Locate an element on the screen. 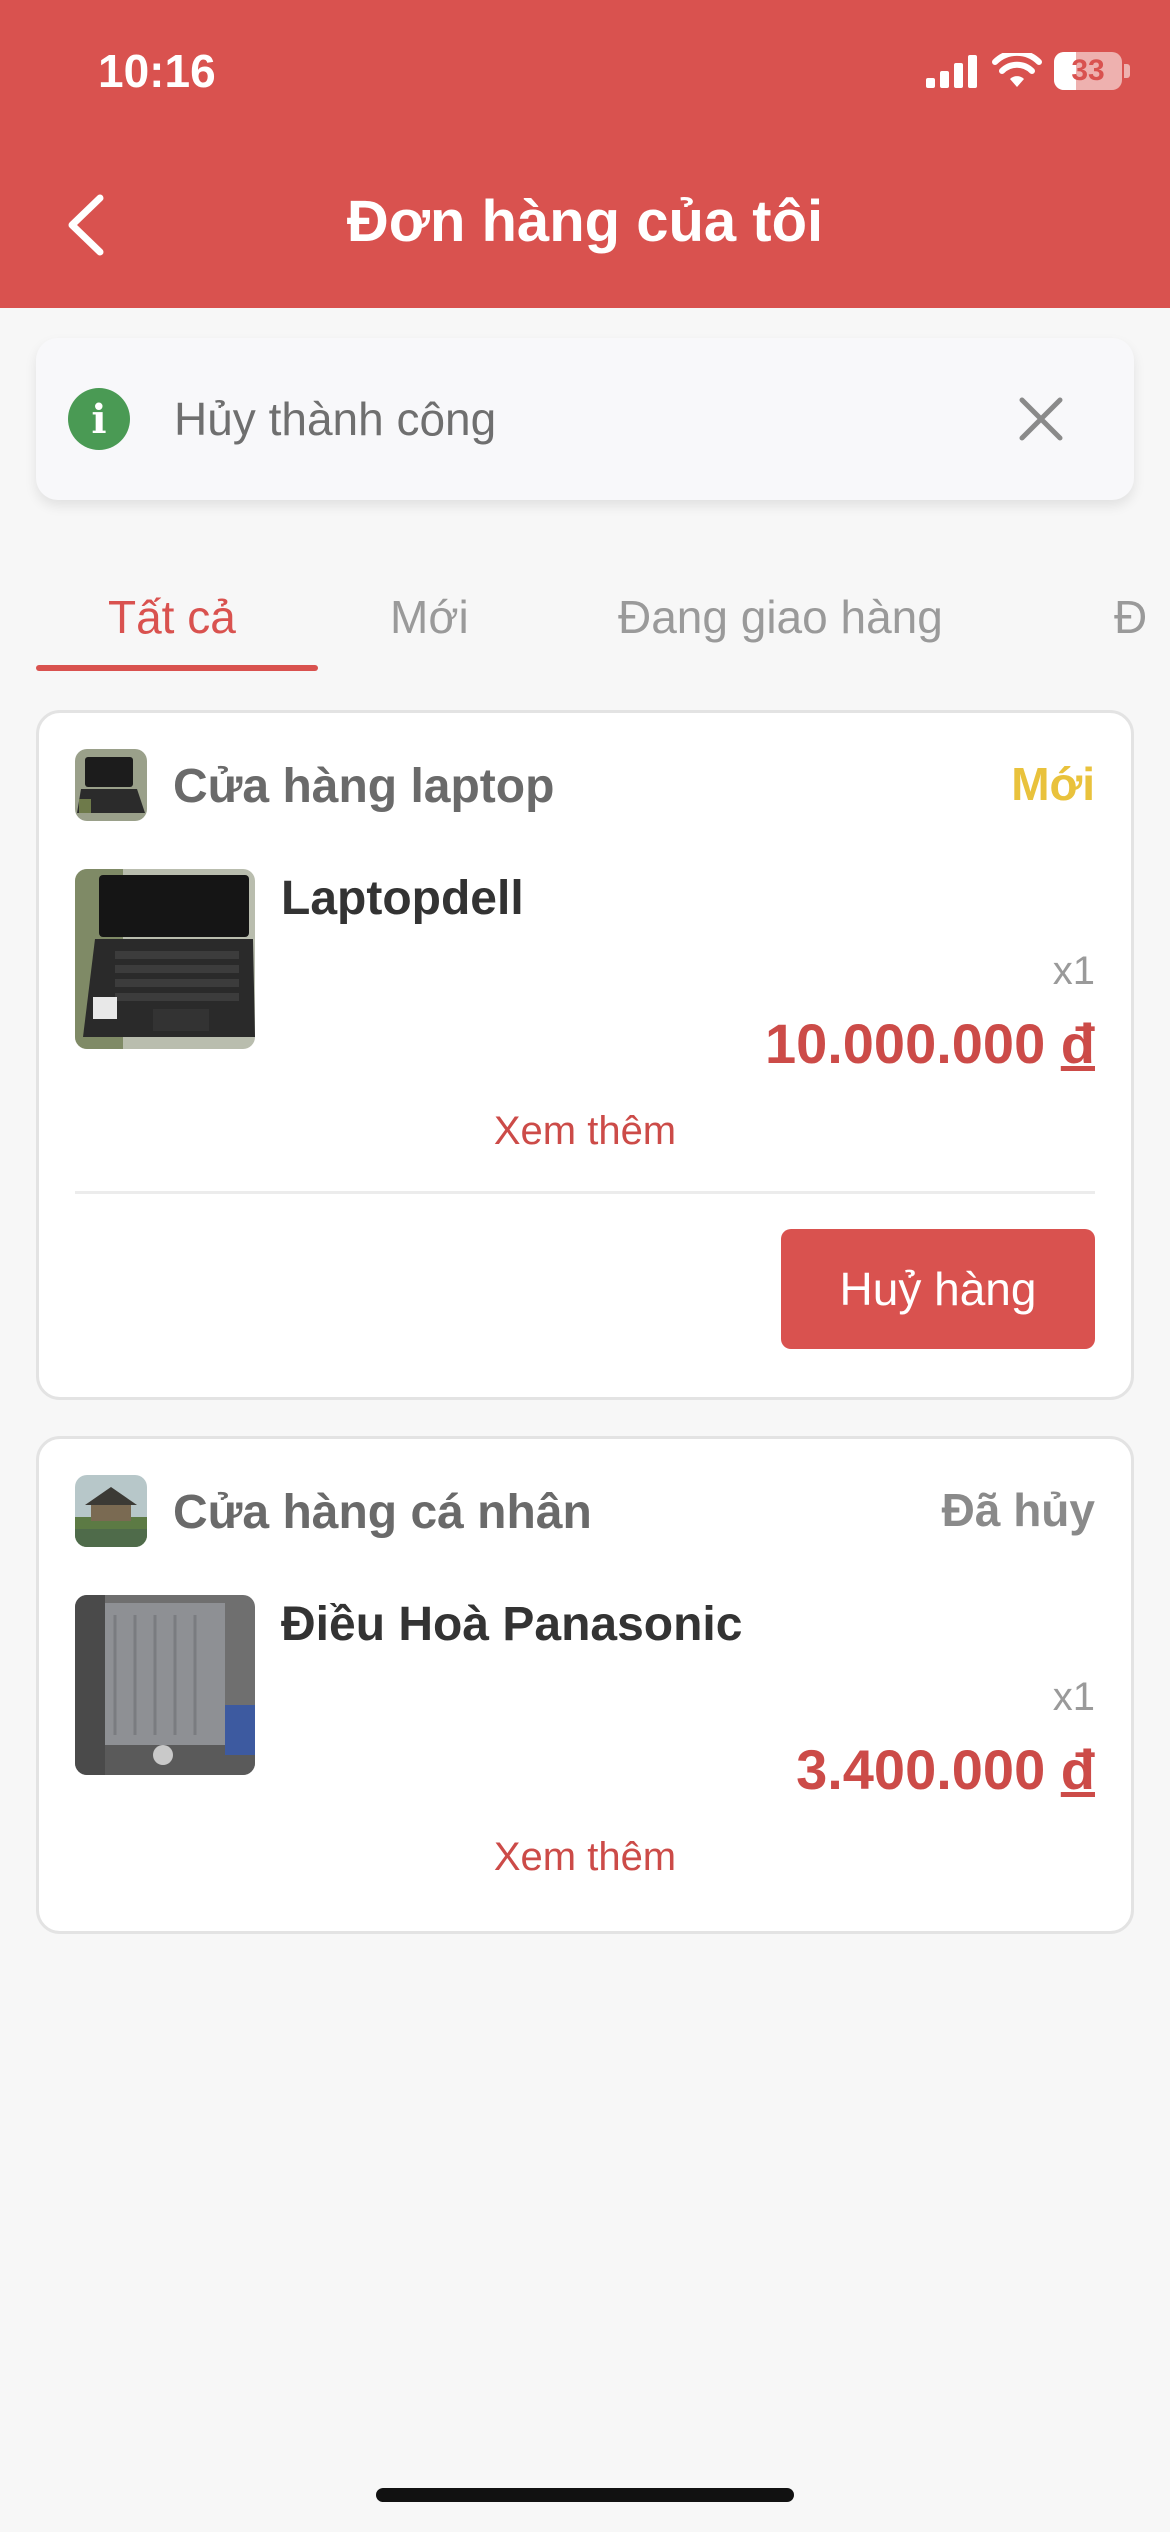 This screenshot has height=2532, width=1170. close-icon is located at coordinates (1041, 419).